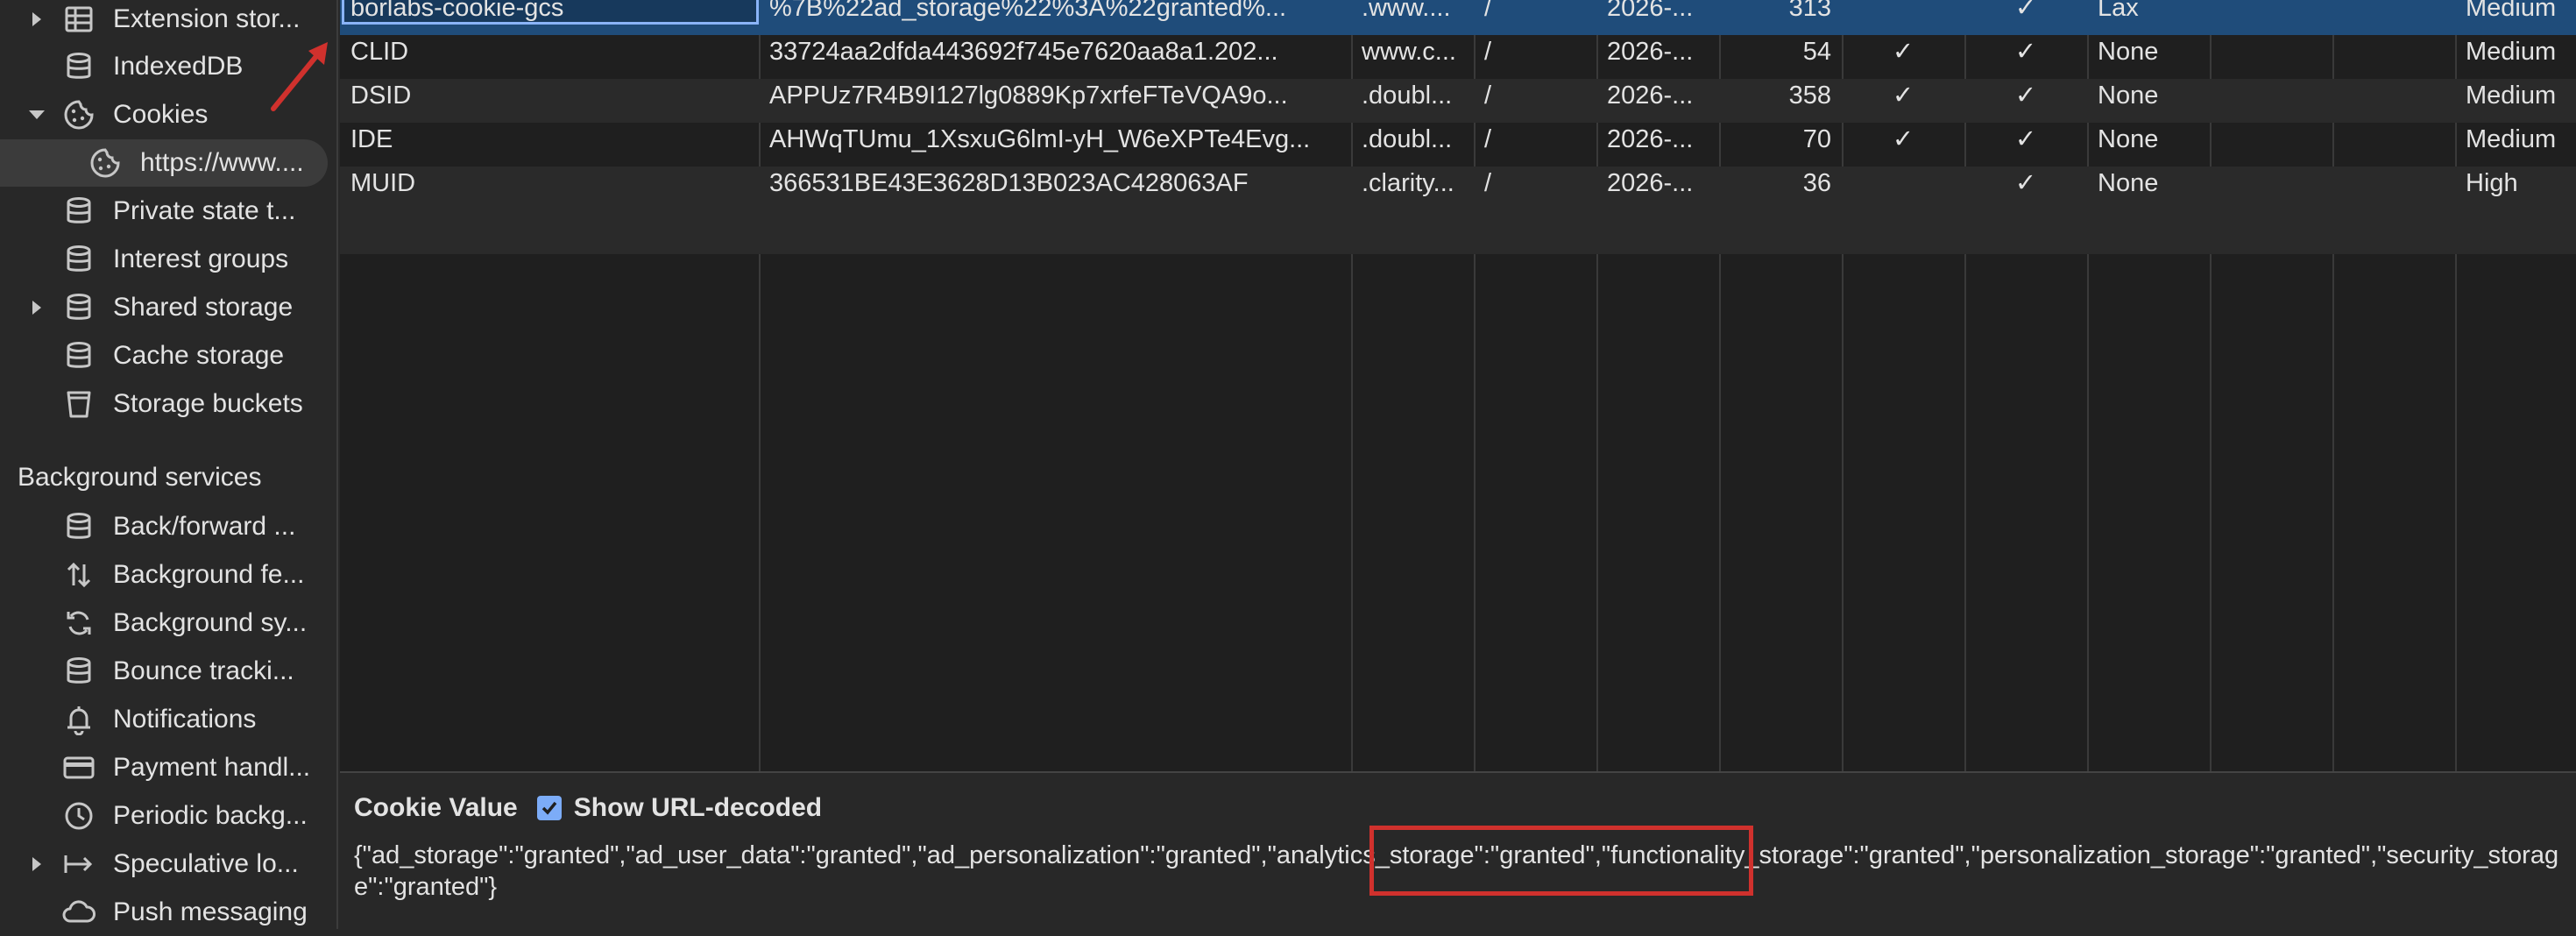  Describe the element at coordinates (37, 115) in the screenshot. I see `collapse-triangle-icon` at that location.